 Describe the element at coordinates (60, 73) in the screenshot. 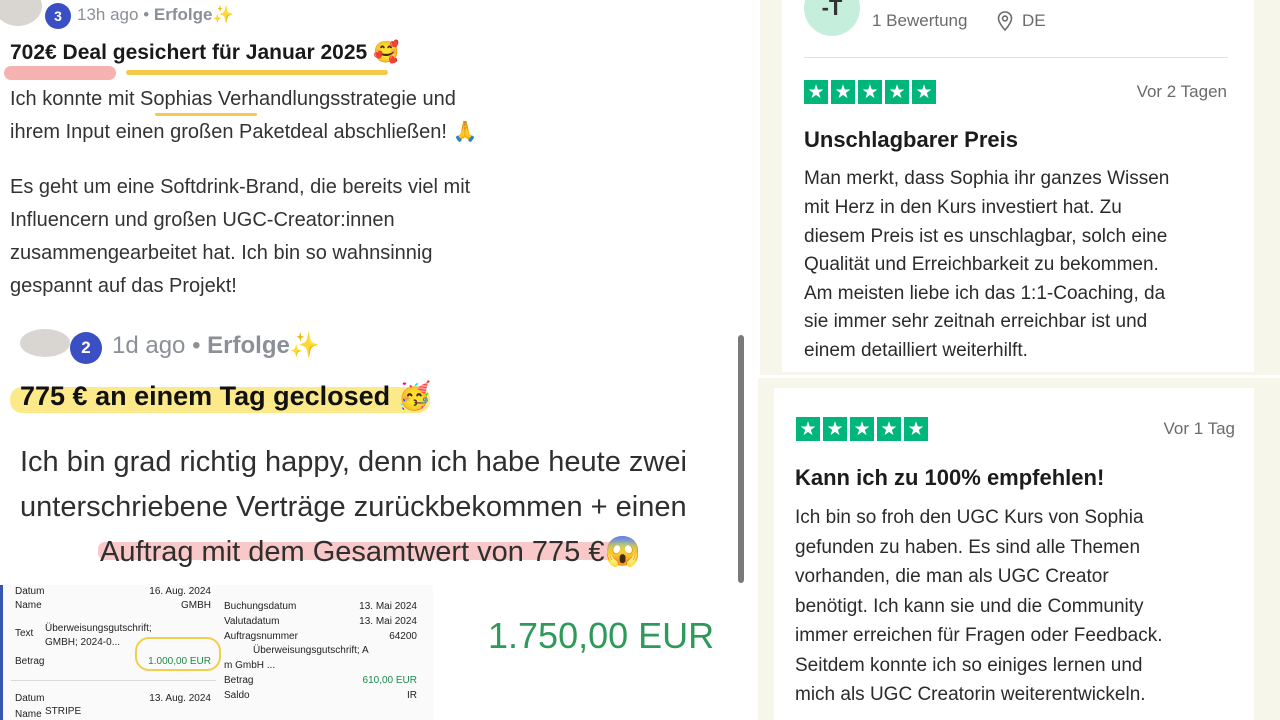

I see `red-highlight` at that location.